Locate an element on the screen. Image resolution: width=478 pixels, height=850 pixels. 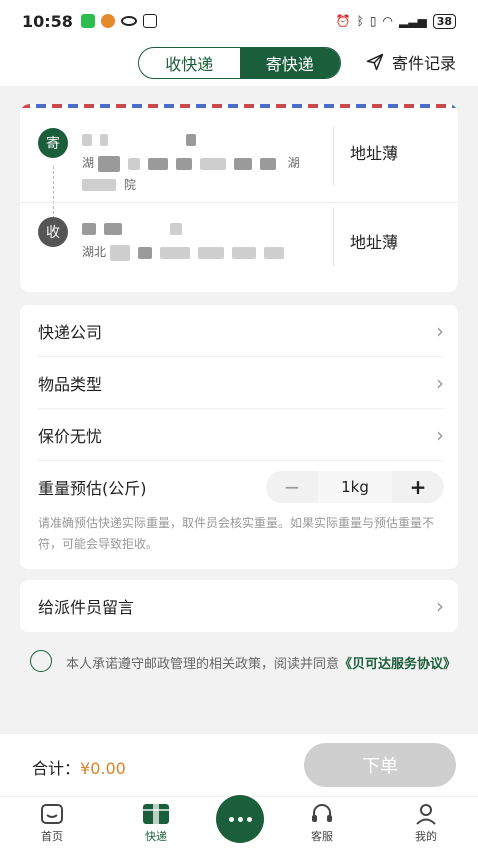
total-label: 合计： is located at coordinates (56, 768).